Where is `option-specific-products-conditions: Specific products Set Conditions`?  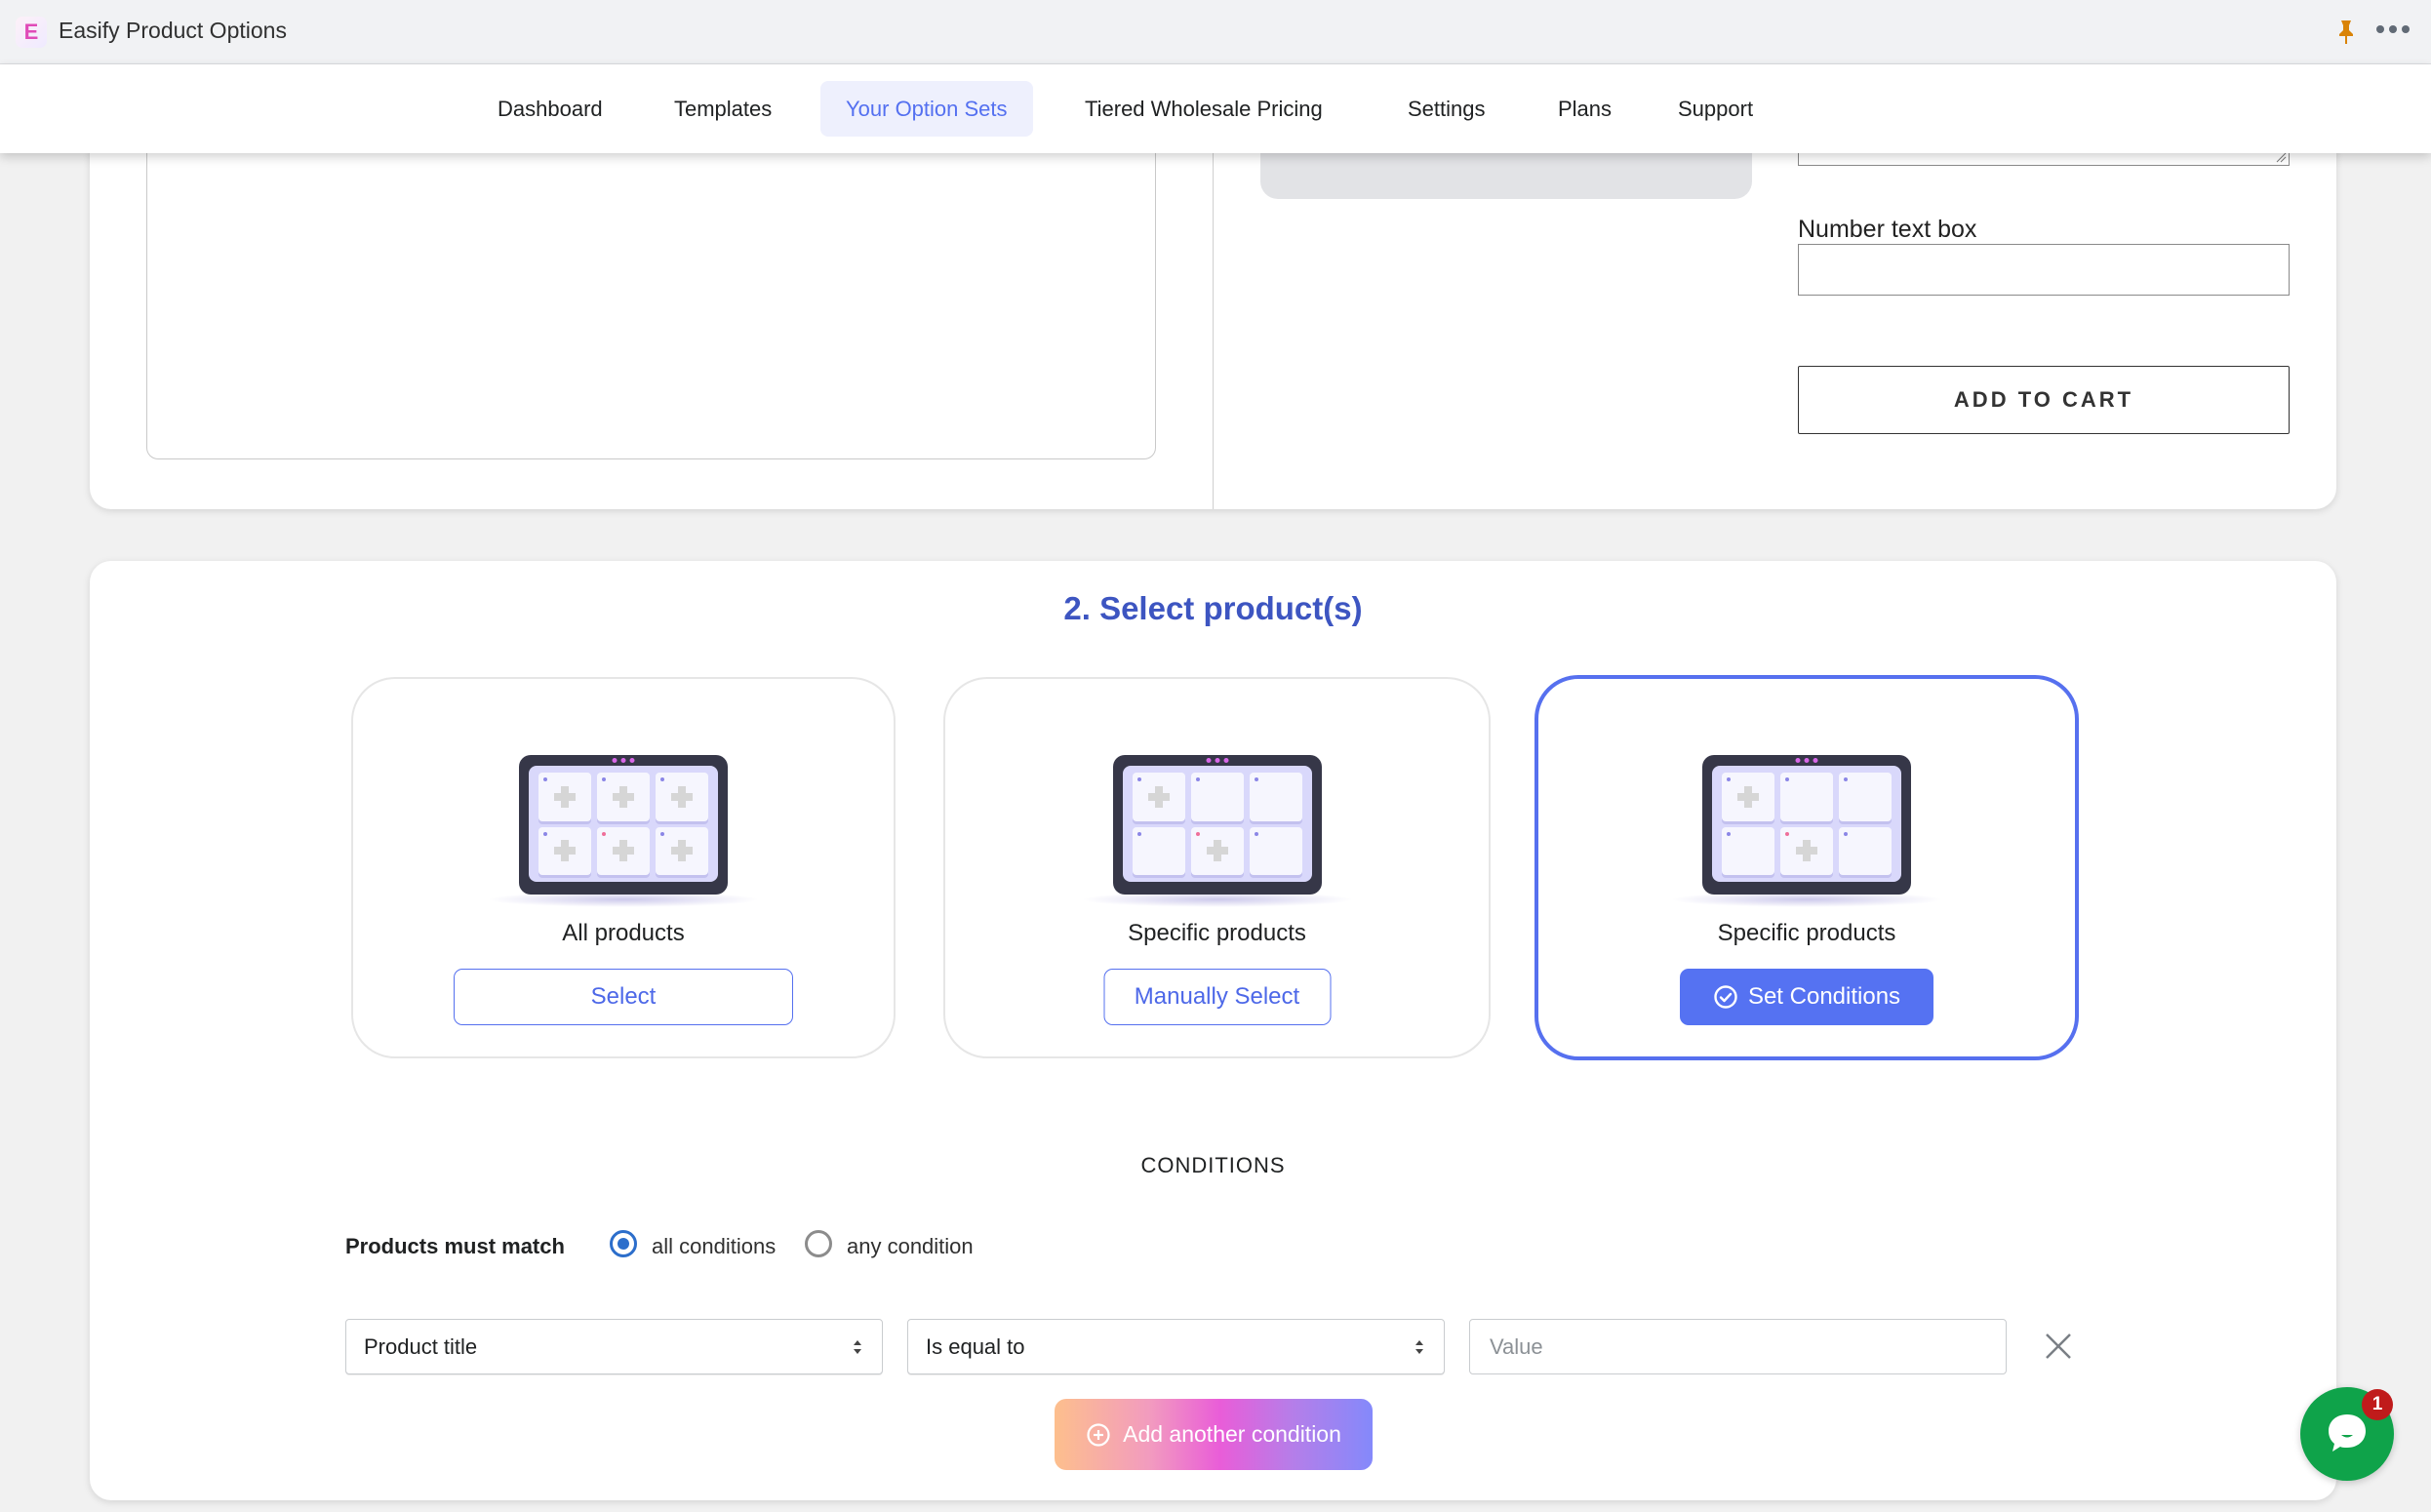 option-specific-products-conditions: Specific products Set Conditions is located at coordinates (1806, 867).